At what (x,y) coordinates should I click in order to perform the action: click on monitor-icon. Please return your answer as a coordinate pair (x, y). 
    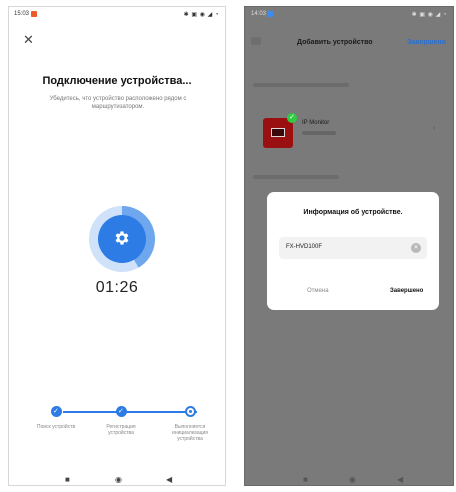
    Looking at the image, I should click on (278, 132).